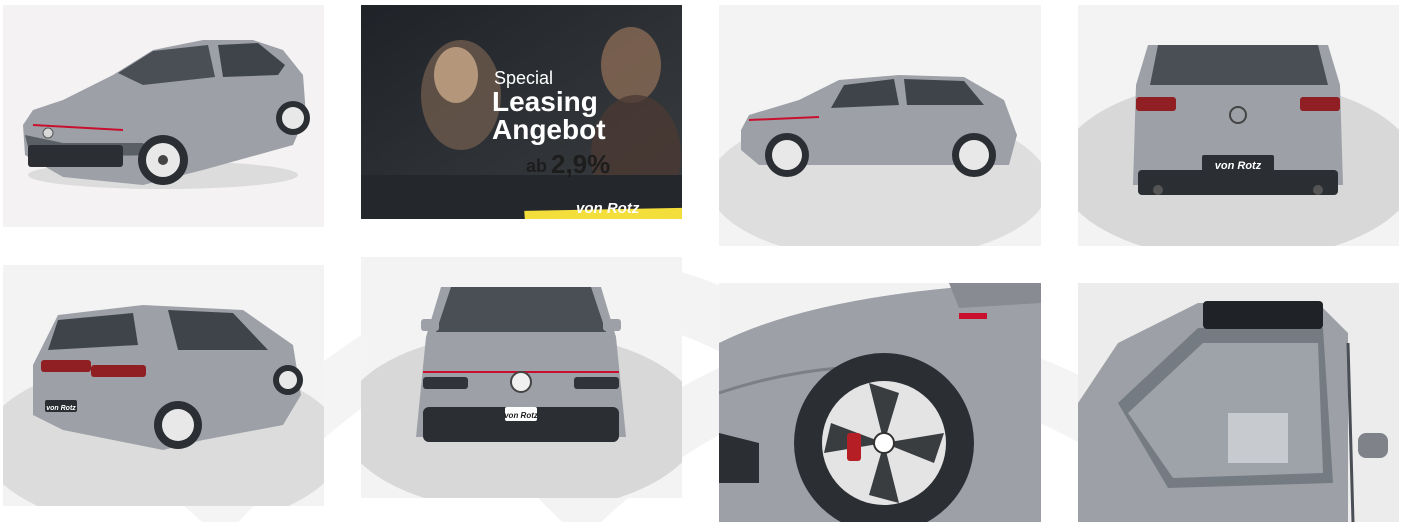 The image size is (1405, 522). Describe the element at coordinates (608, 208) in the screenshot. I see `promo-brand-logo: von Rotz` at that location.